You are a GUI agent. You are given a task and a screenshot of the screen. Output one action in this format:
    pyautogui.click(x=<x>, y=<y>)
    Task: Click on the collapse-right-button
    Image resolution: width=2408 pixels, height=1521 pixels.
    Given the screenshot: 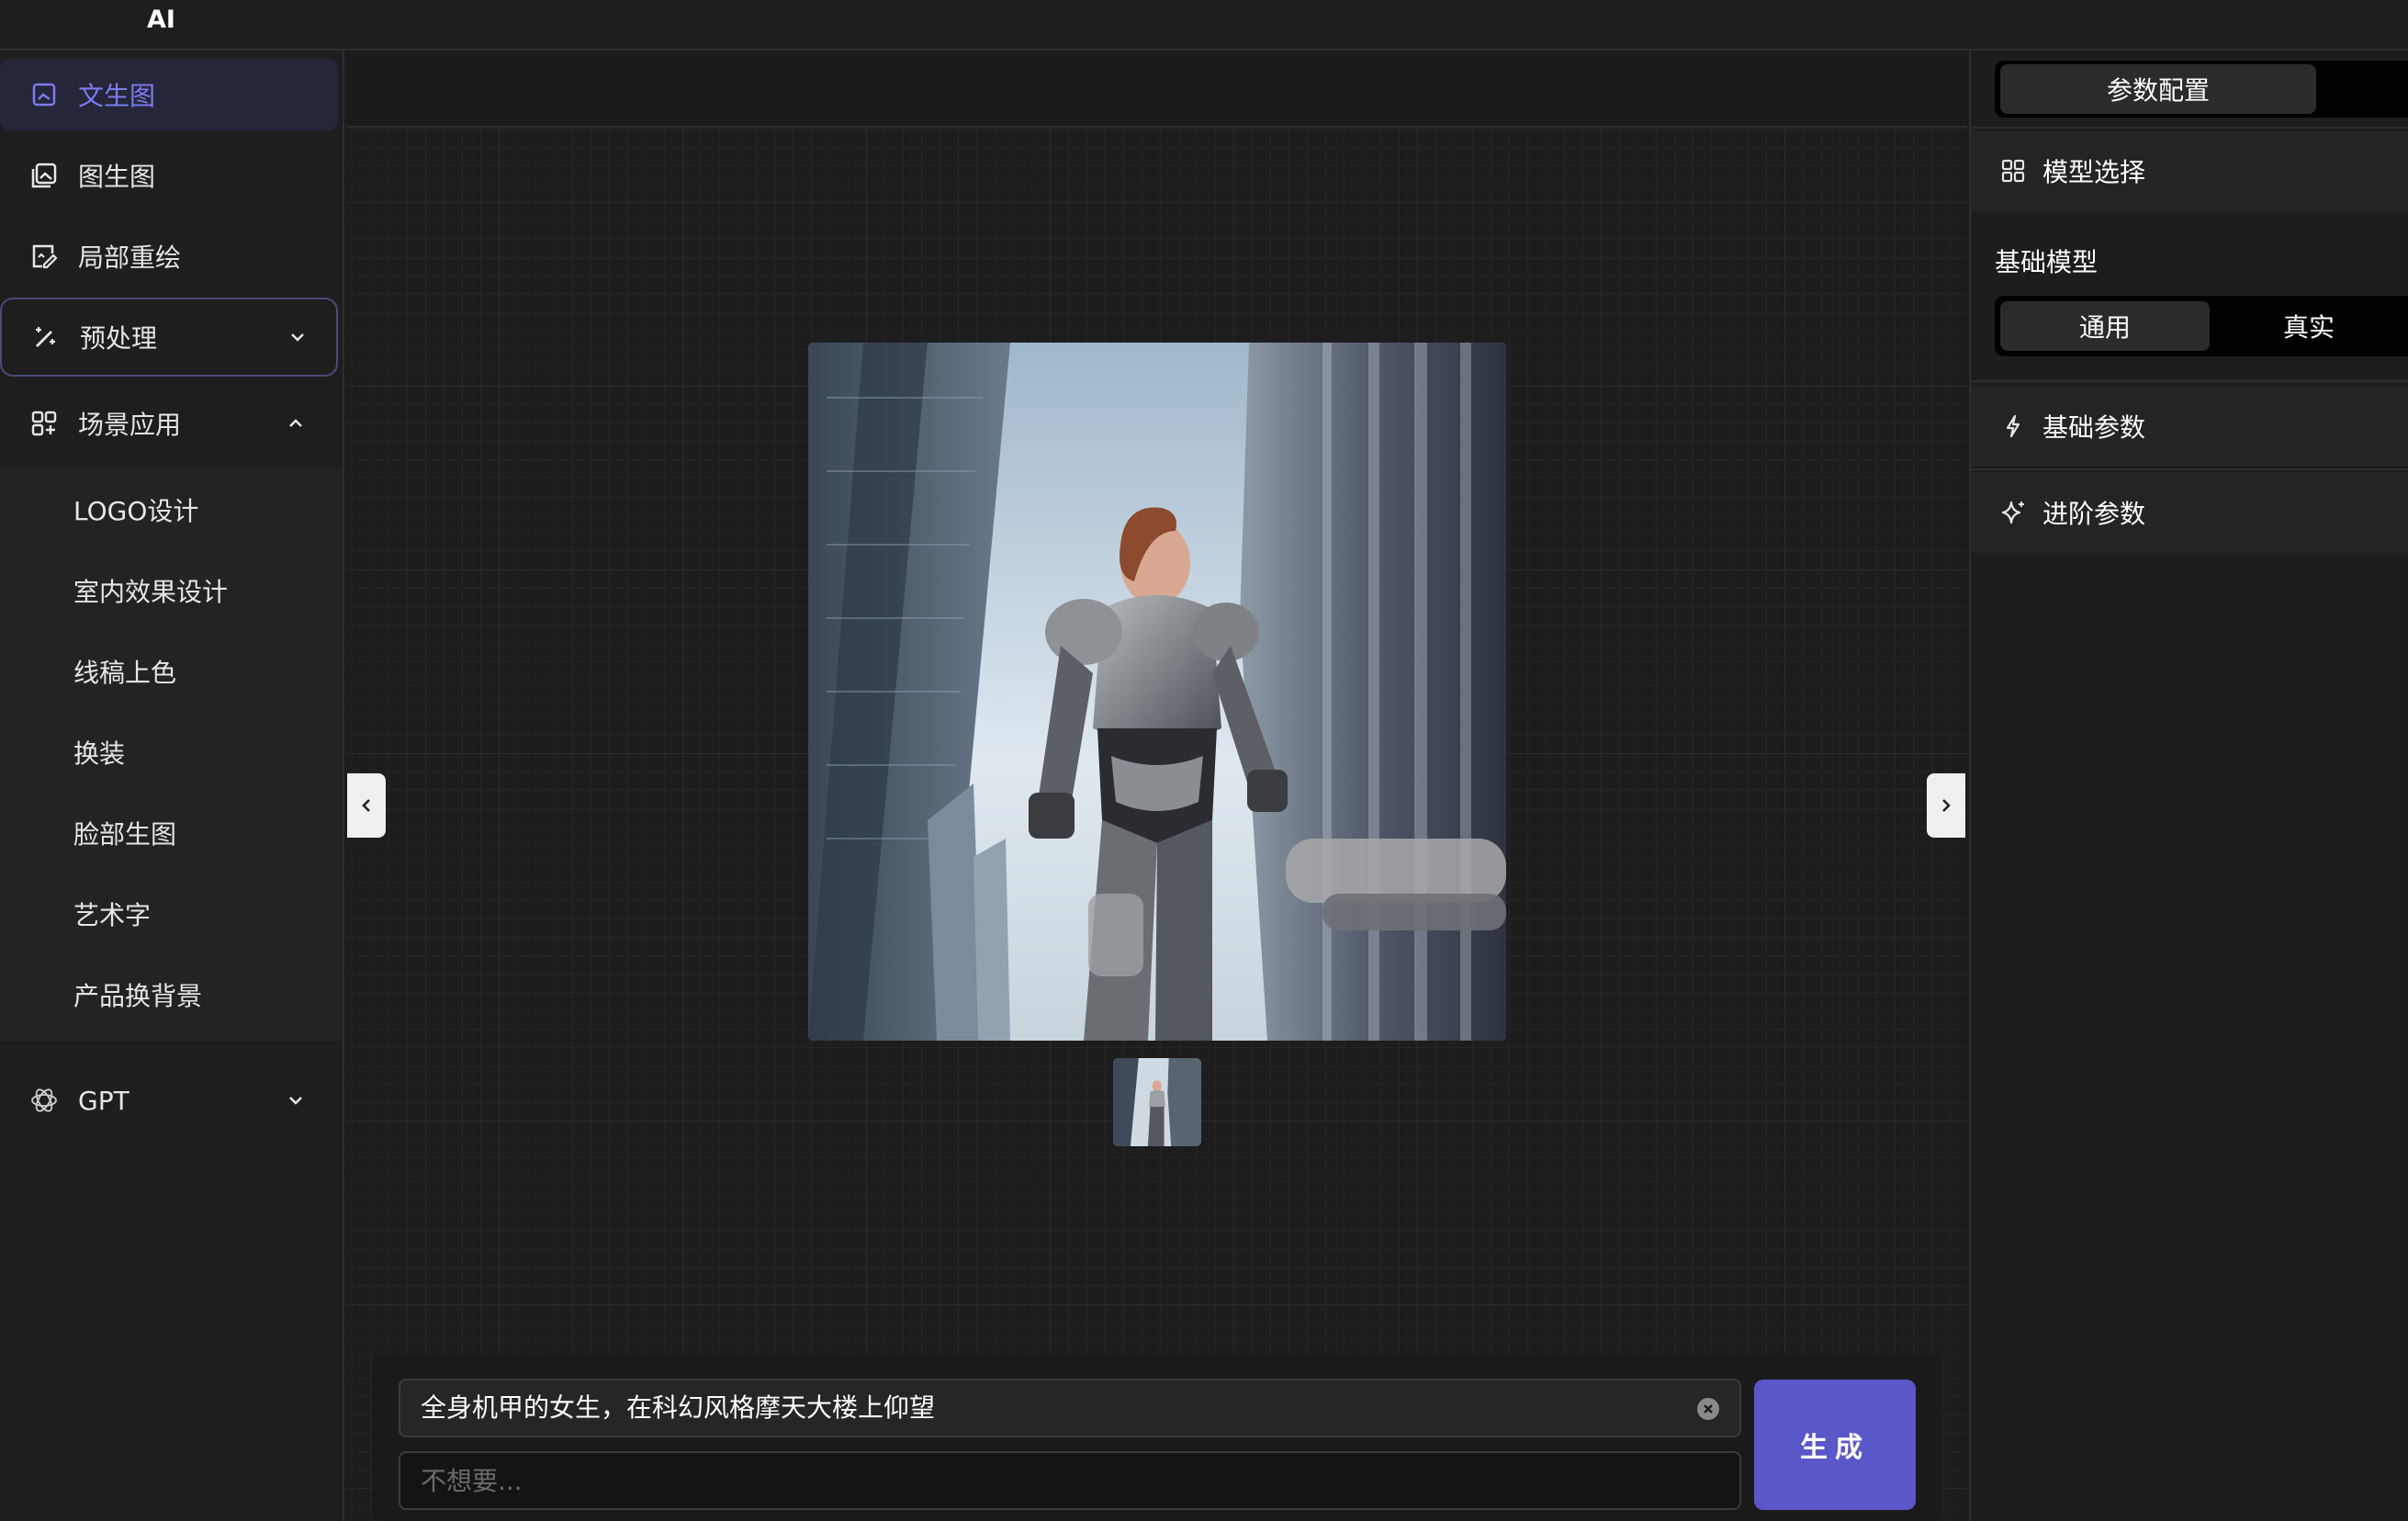 What is the action you would take?
    pyautogui.click(x=1946, y=805)
    